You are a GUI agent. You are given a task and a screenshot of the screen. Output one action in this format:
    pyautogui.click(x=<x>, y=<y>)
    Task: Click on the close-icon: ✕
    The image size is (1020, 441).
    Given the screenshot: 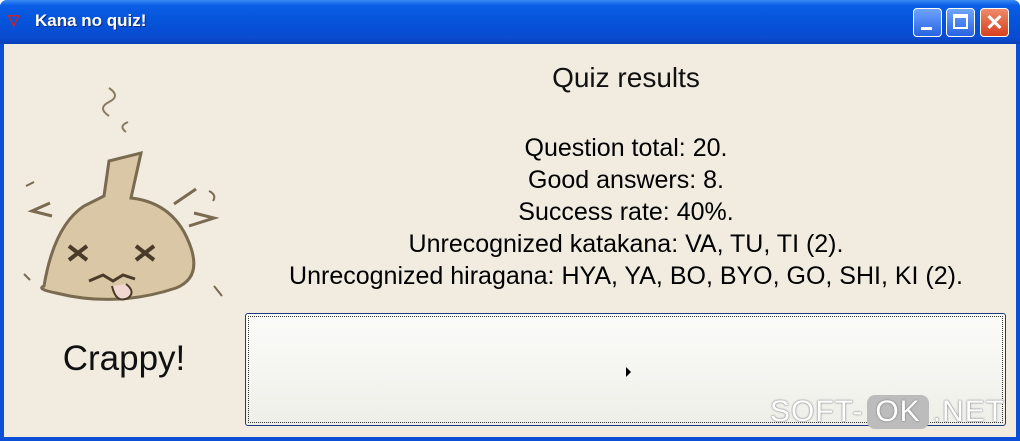 What is the action you would take?
    pyautogui.click(x=994, y=22)
    